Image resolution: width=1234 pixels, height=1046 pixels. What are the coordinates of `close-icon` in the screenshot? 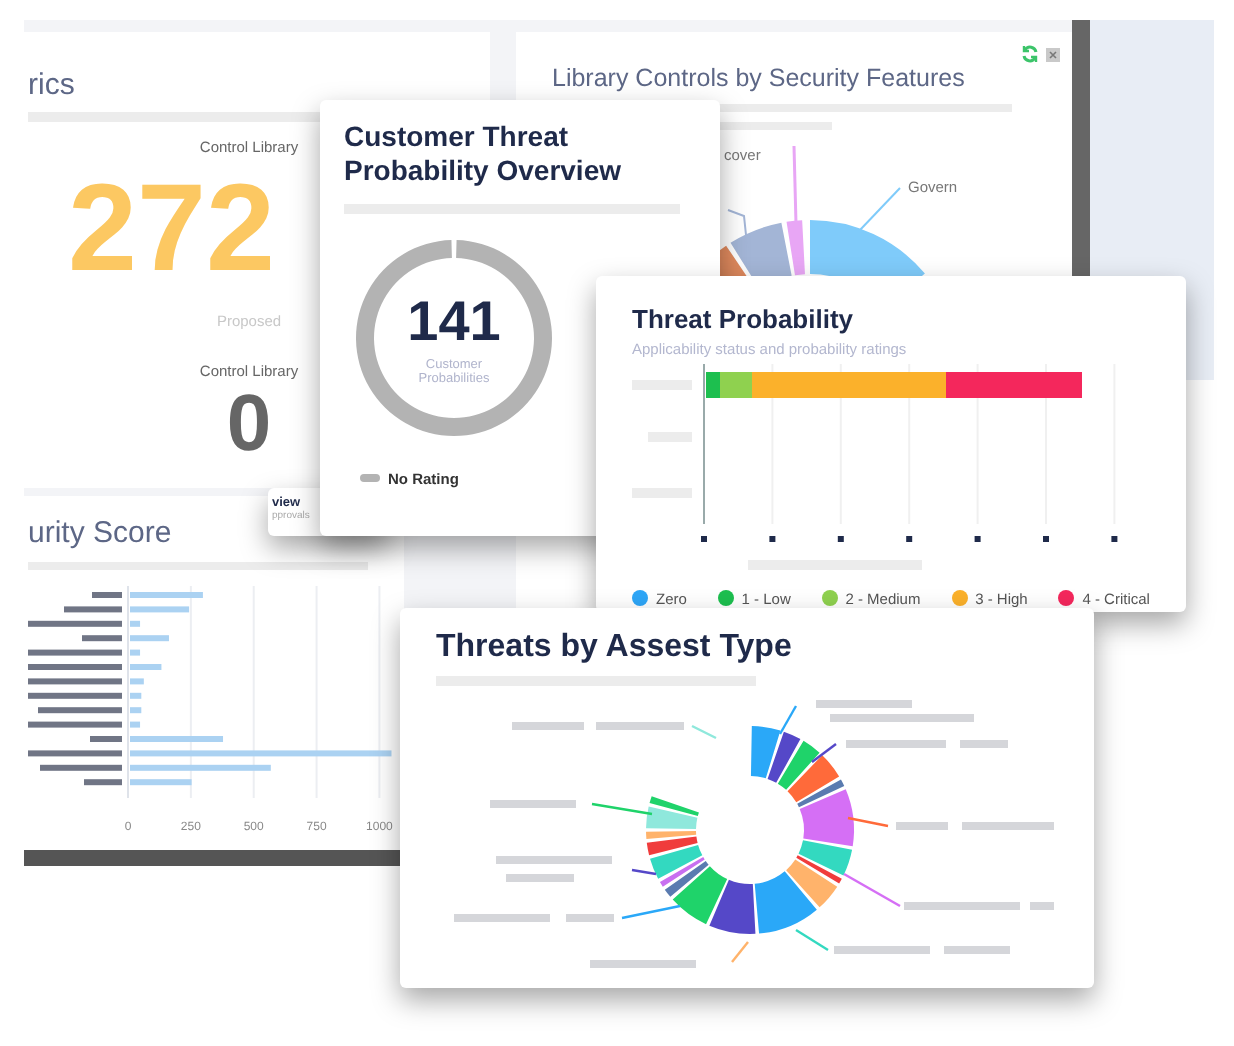 It's located at (1053, 54).